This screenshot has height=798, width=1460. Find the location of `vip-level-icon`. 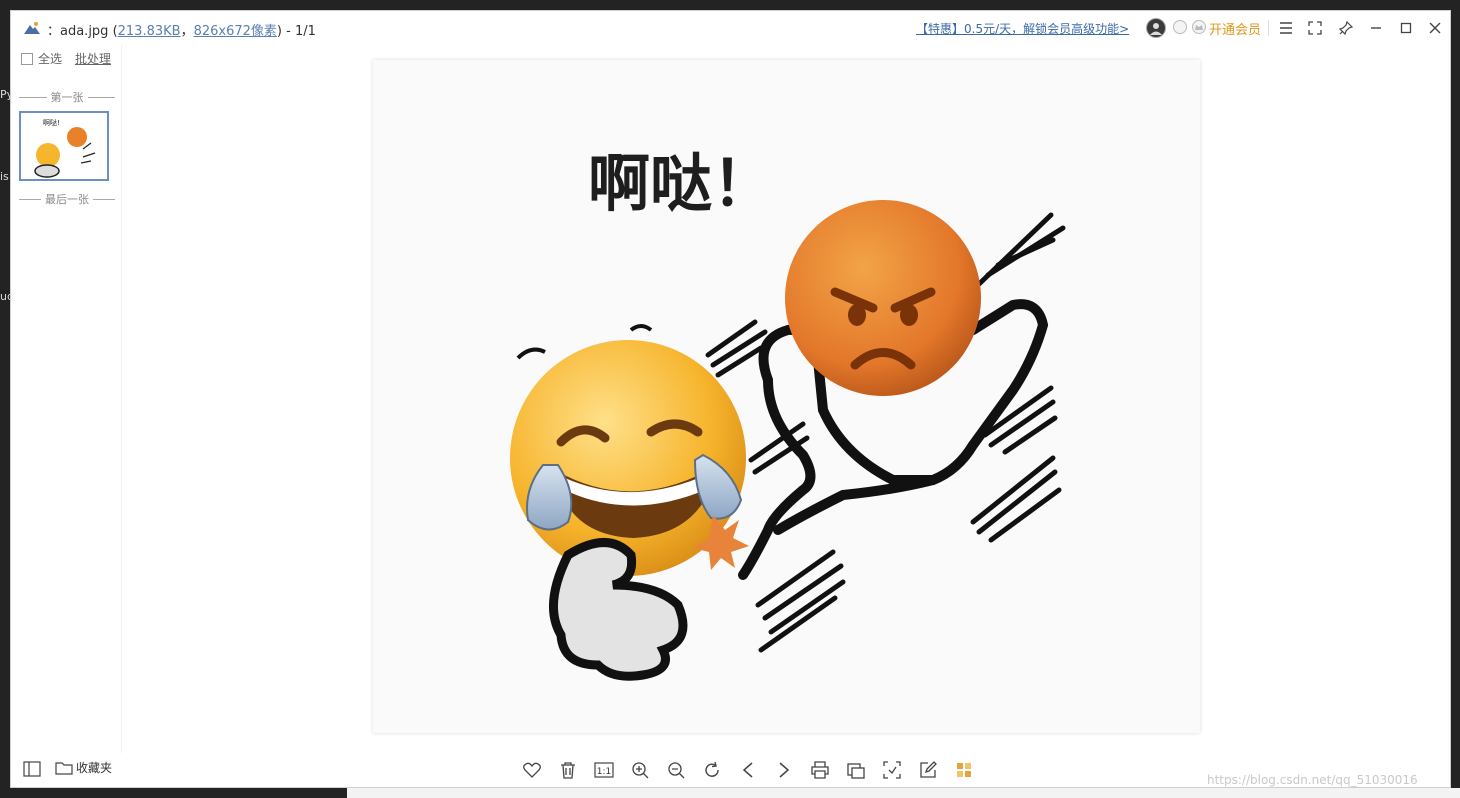

vip-level-icon is located at coordinates (1180, 27).